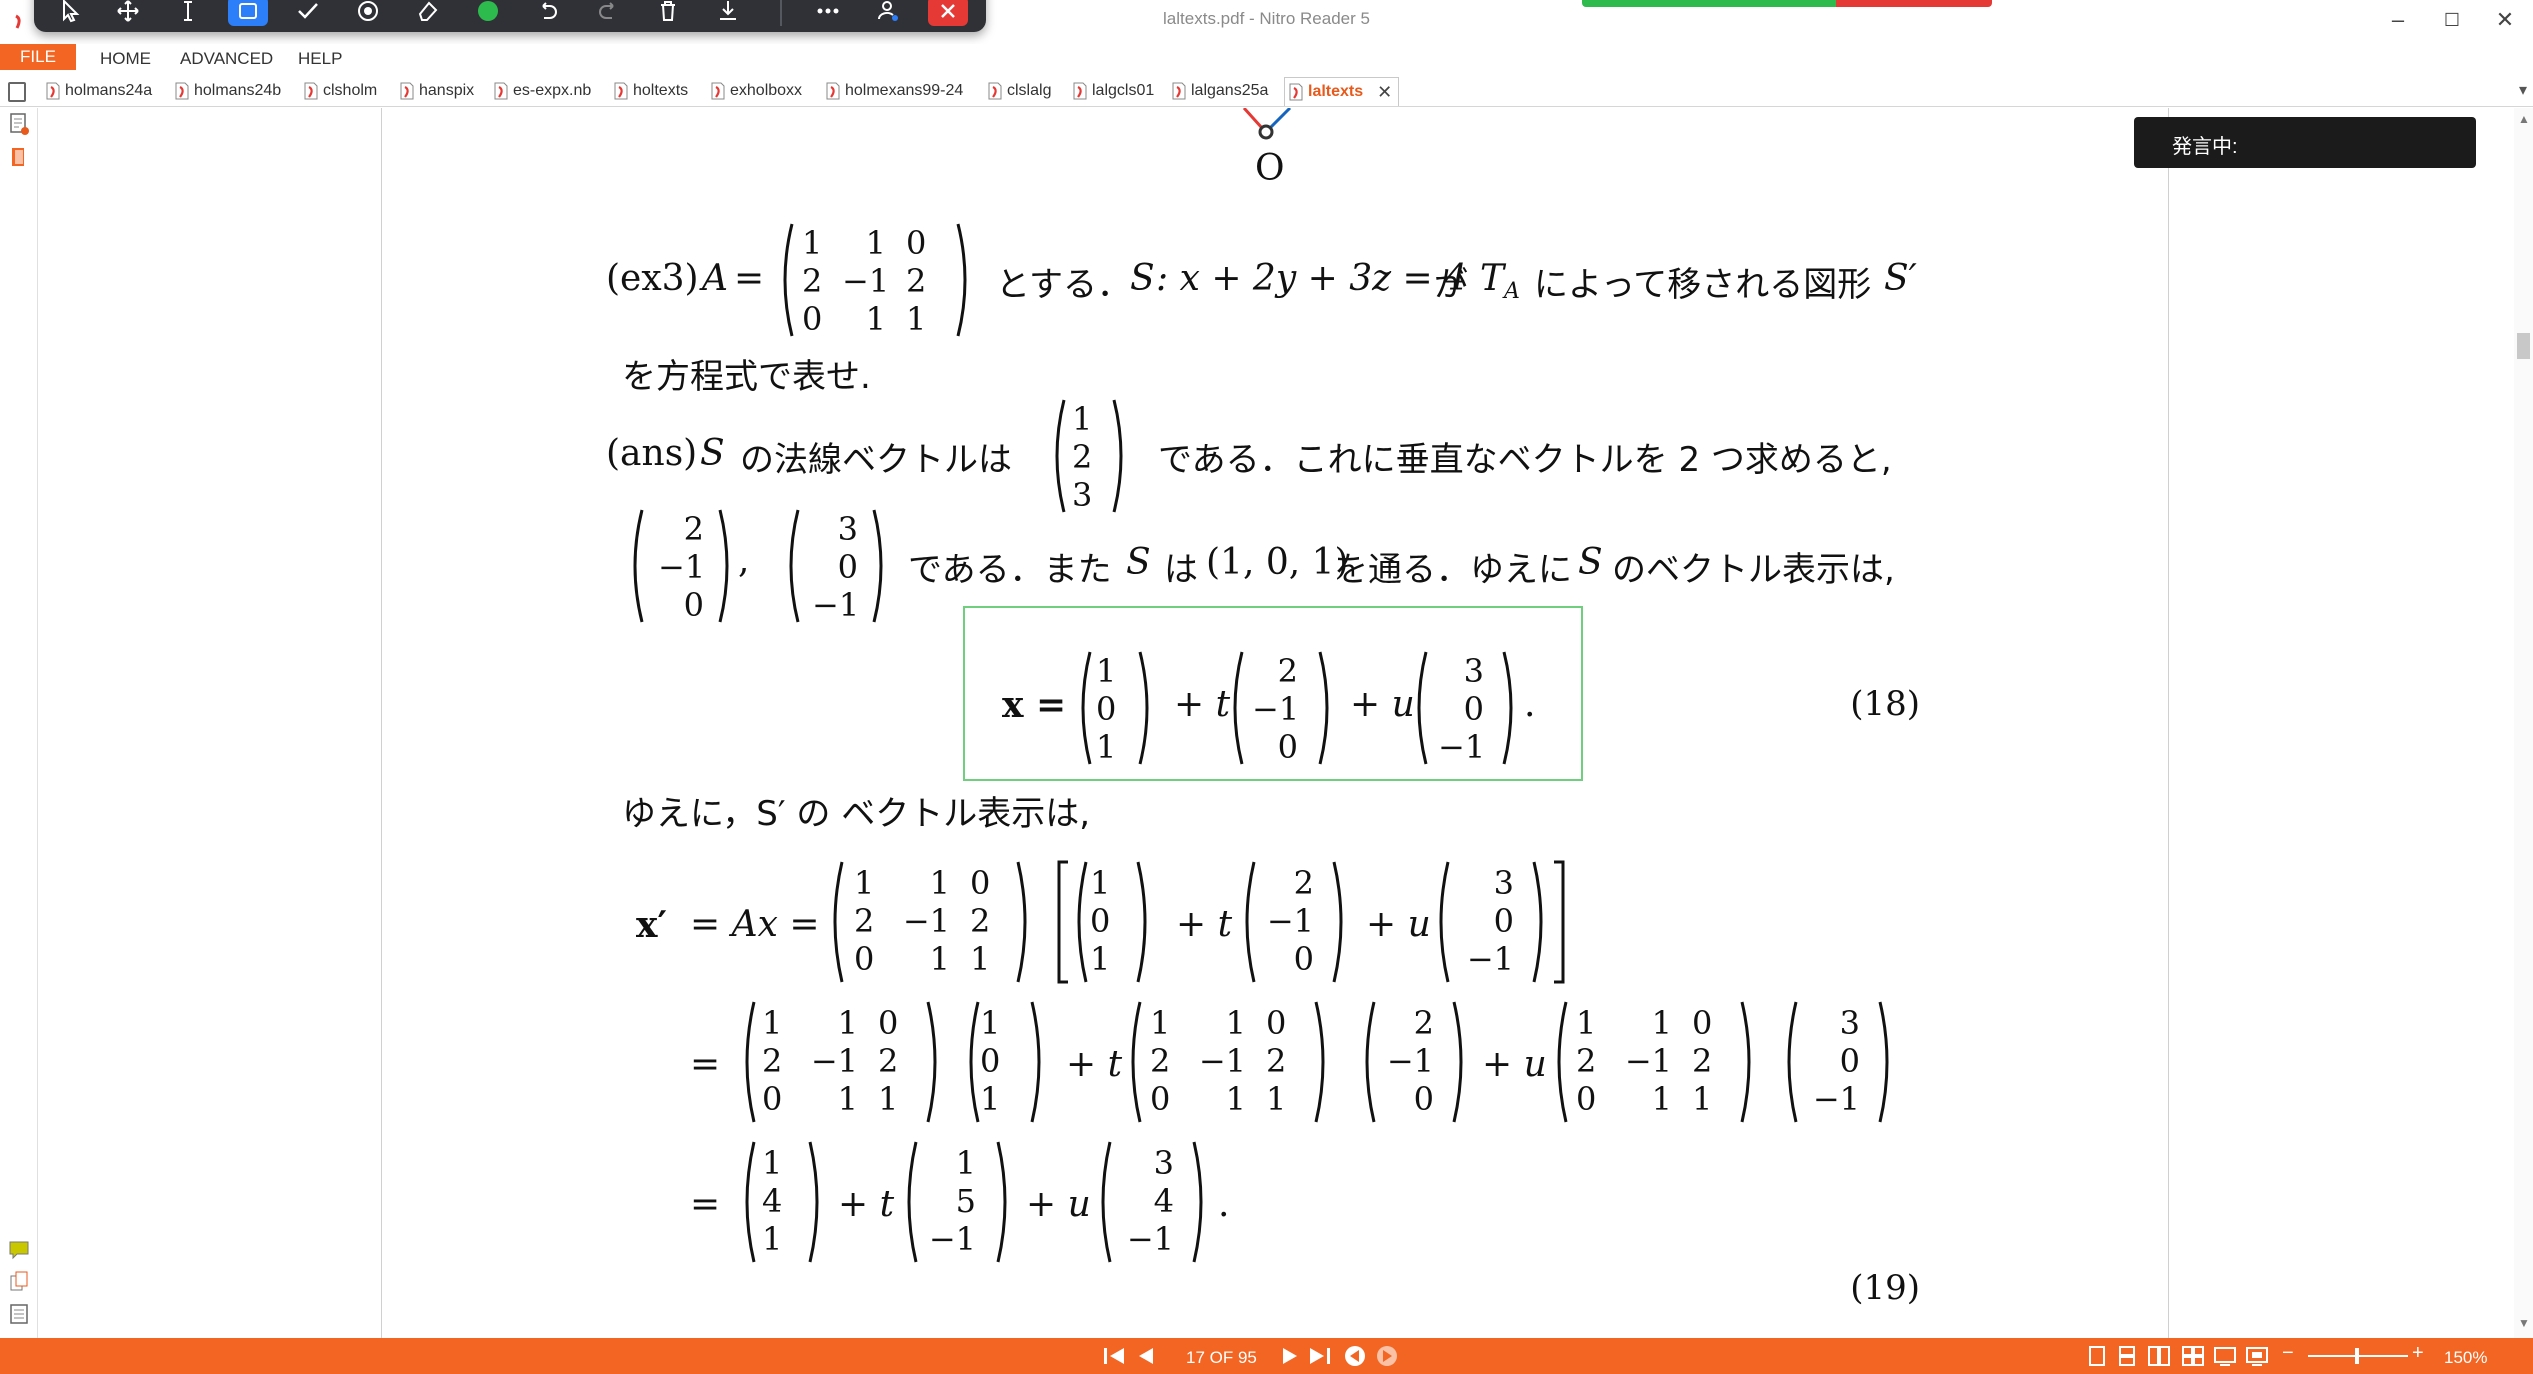 This screenshot has height=1374, width=2533. What do you see at coordinates (542, 91) in the screenshot?
I see `tab-es-expx: es-expx.nb` at bounding box center [542, 91].